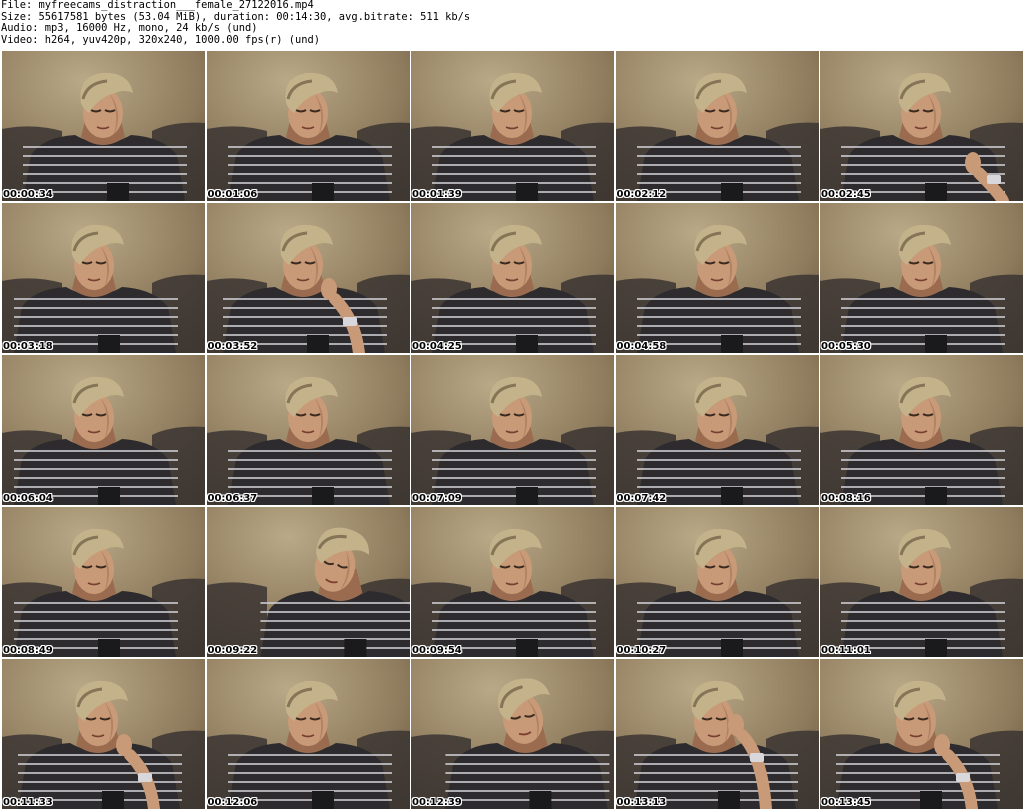 The height and width of the screenshot is (811, 1024). Describe the element at coordinates (28, 194) in the screenshot. I see `thumbnail-timestamp: 00:00:34` at that location.